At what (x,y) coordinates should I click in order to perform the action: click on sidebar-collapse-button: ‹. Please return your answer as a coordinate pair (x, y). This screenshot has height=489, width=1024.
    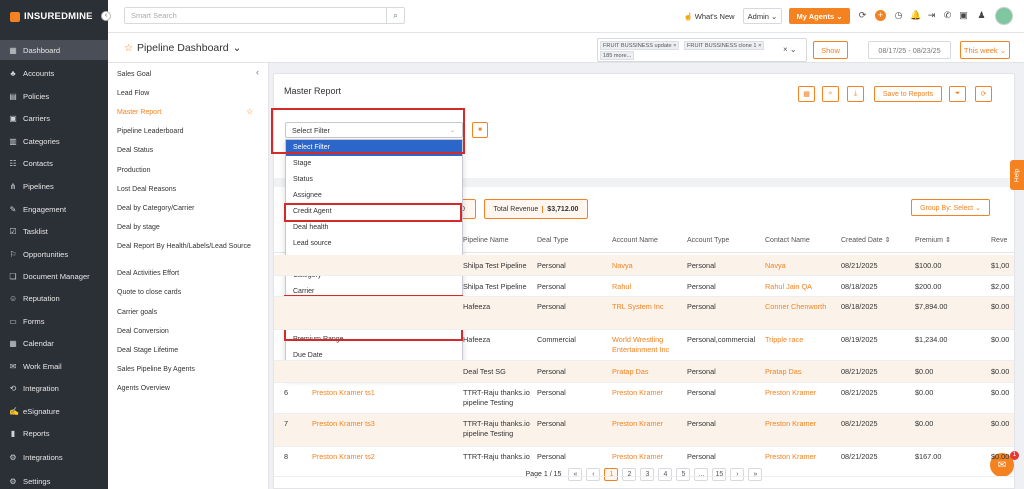
    Looking at the image, I should click on (106, 16).